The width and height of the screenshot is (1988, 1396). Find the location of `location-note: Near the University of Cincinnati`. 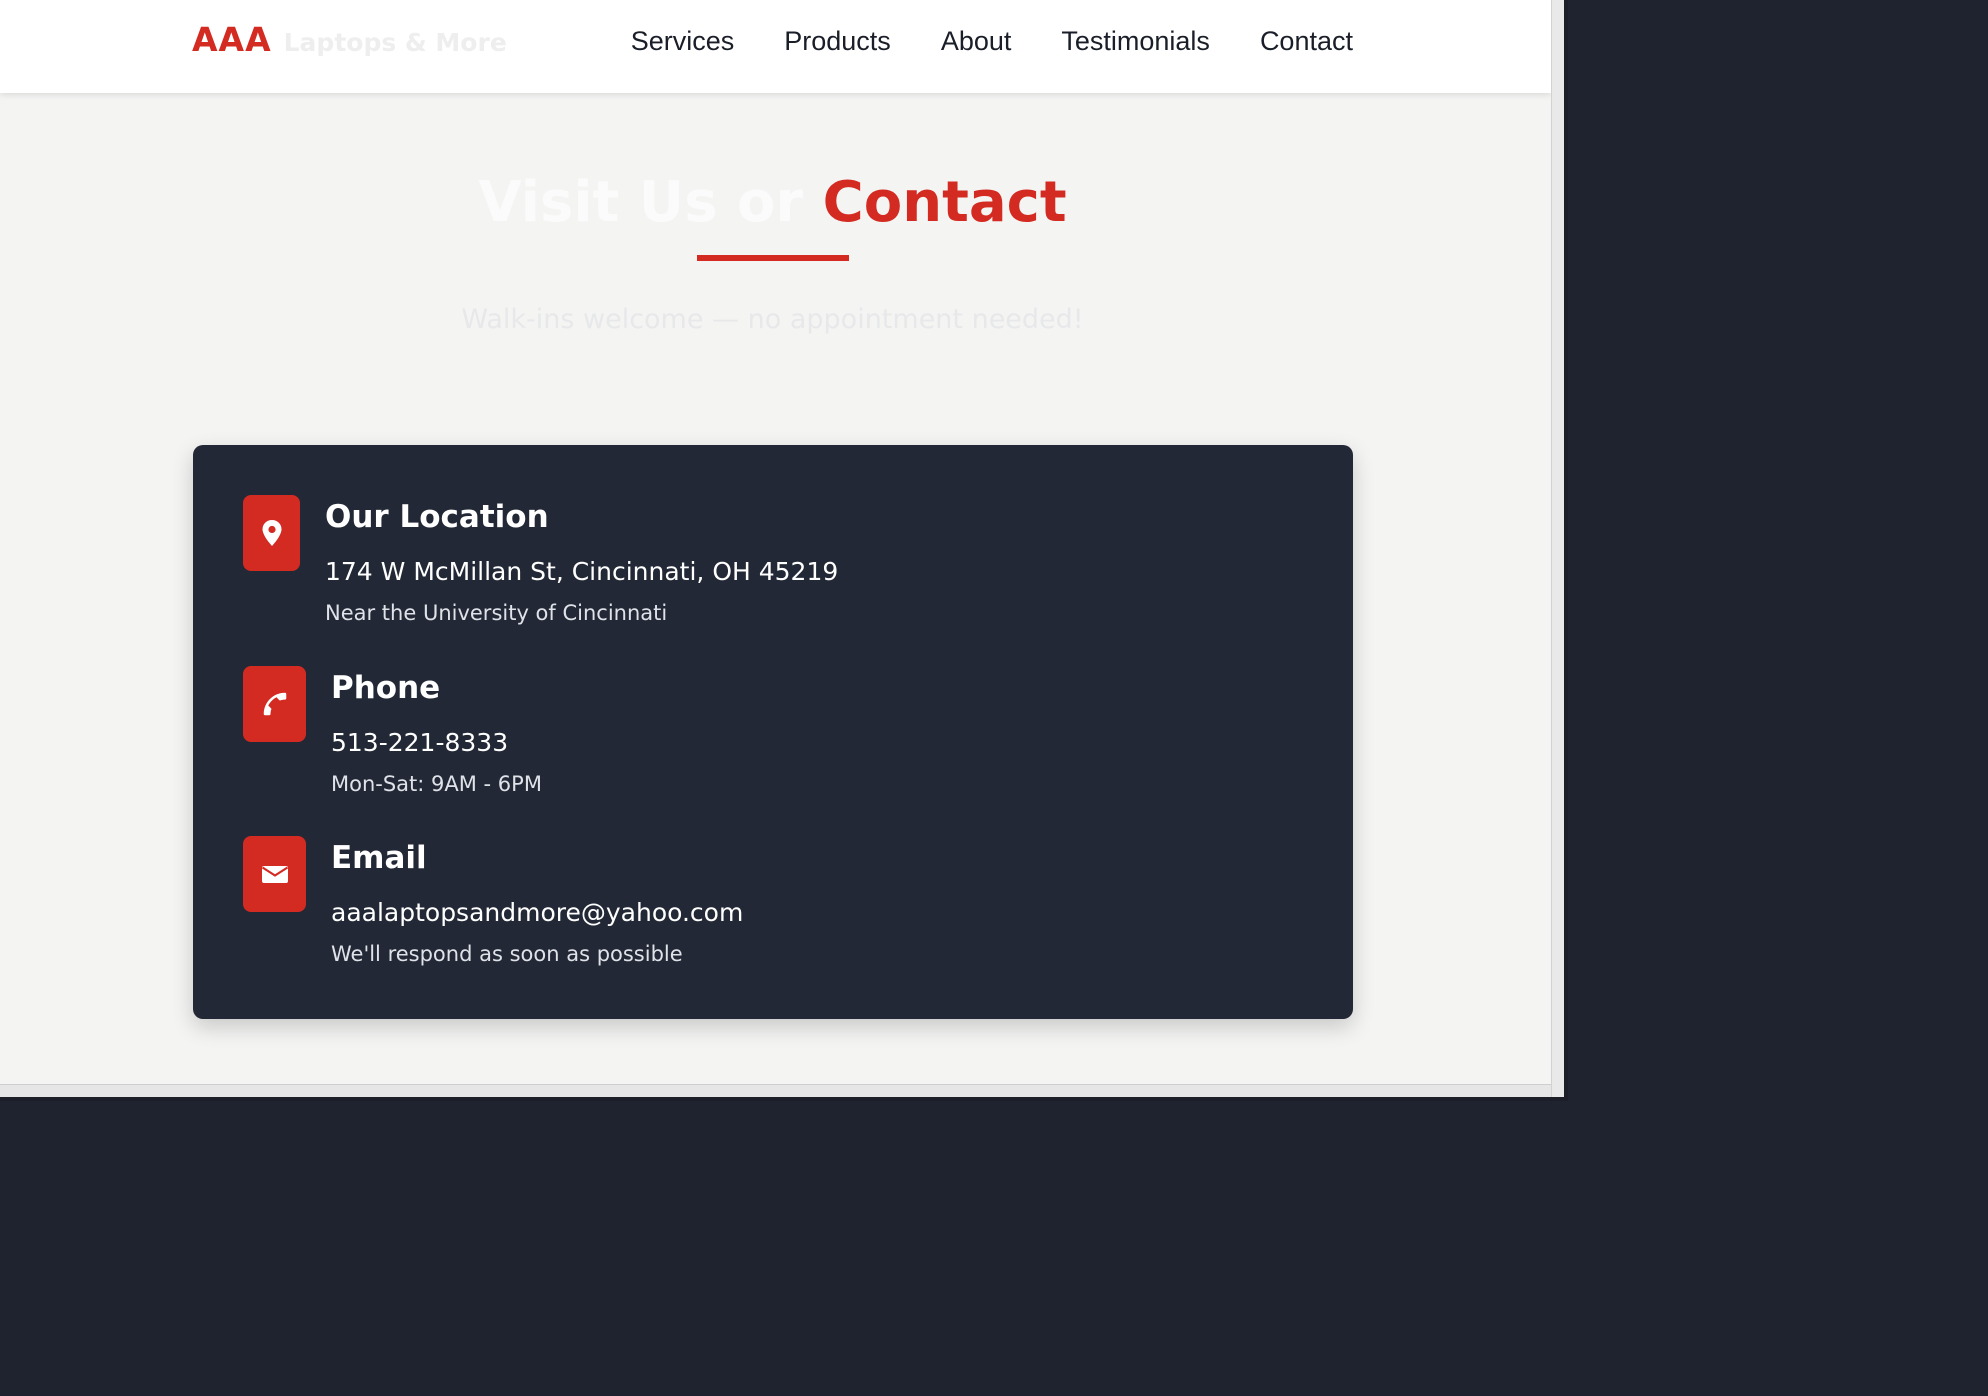

location-note: Near the University of Cincinnati is located at coordinates (496, 613).